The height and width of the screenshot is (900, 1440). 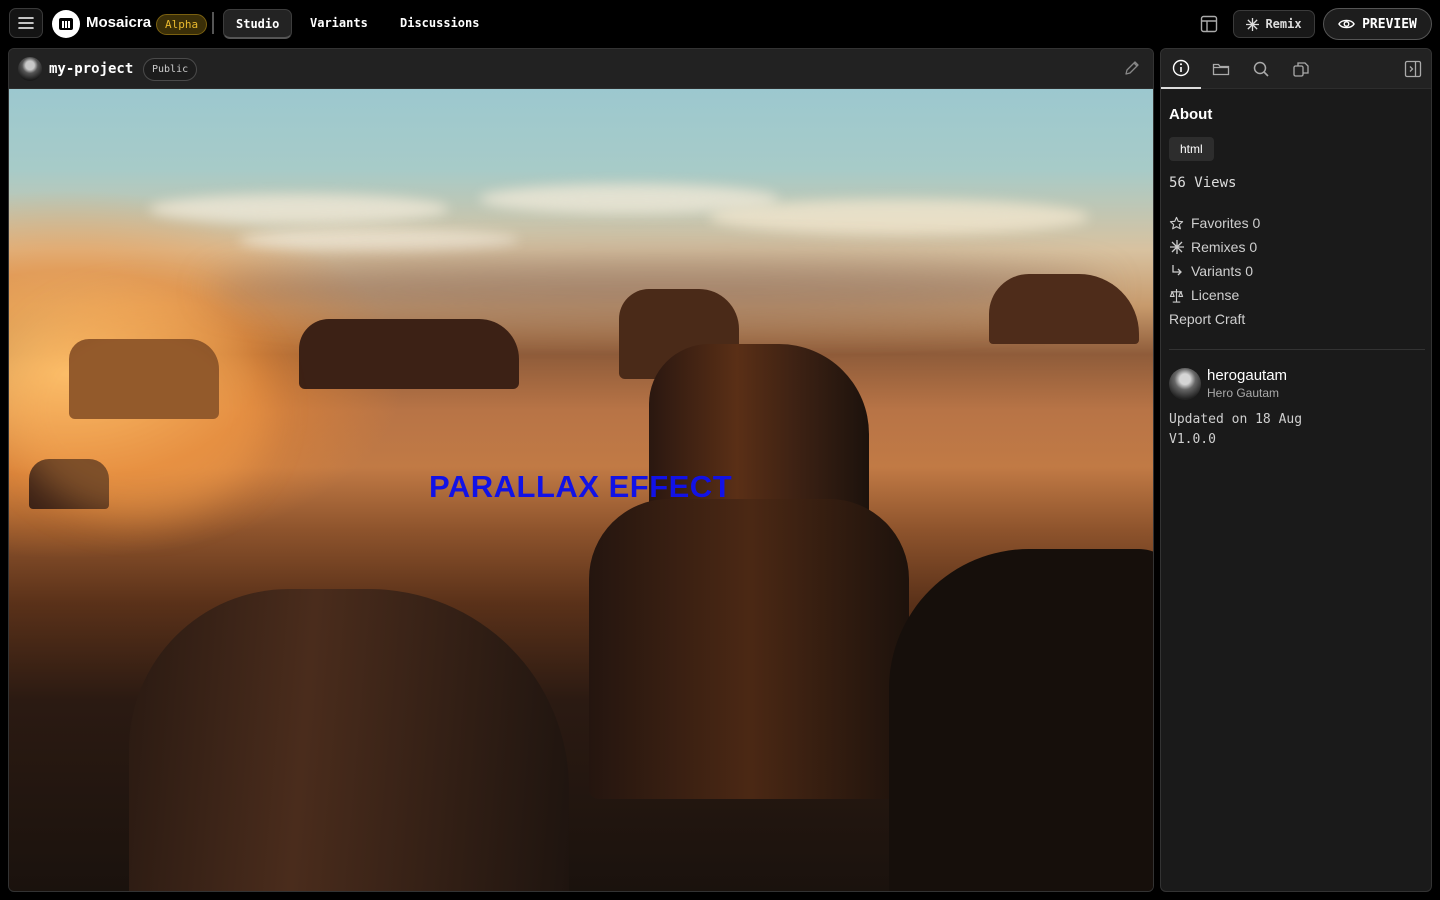 What do you see at coordinates (139, 409) in the screenshot?
I see `sun-glow` at bounding box center [139, 409].